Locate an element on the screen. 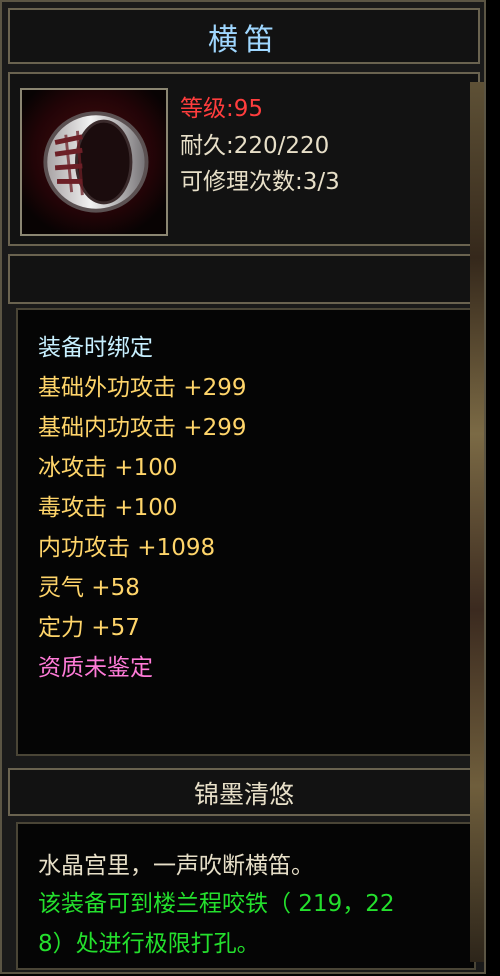 Image resolution: width=500 pixels, height=976 pixels. description-line-1: 水晶宫里，一声吹断横笛。 is located at coordinates (176, 866).